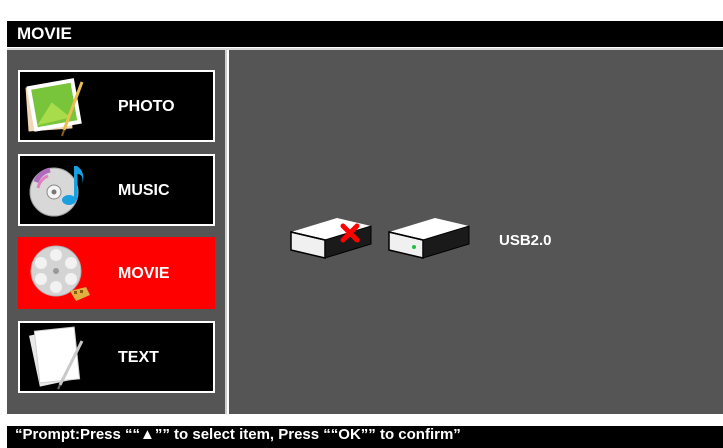 This screenshot has width=723, height=448. What do you see at coordinates (56, 358) in the screenshot?
I see `text-document-icon` at bounding box center [56, 358].